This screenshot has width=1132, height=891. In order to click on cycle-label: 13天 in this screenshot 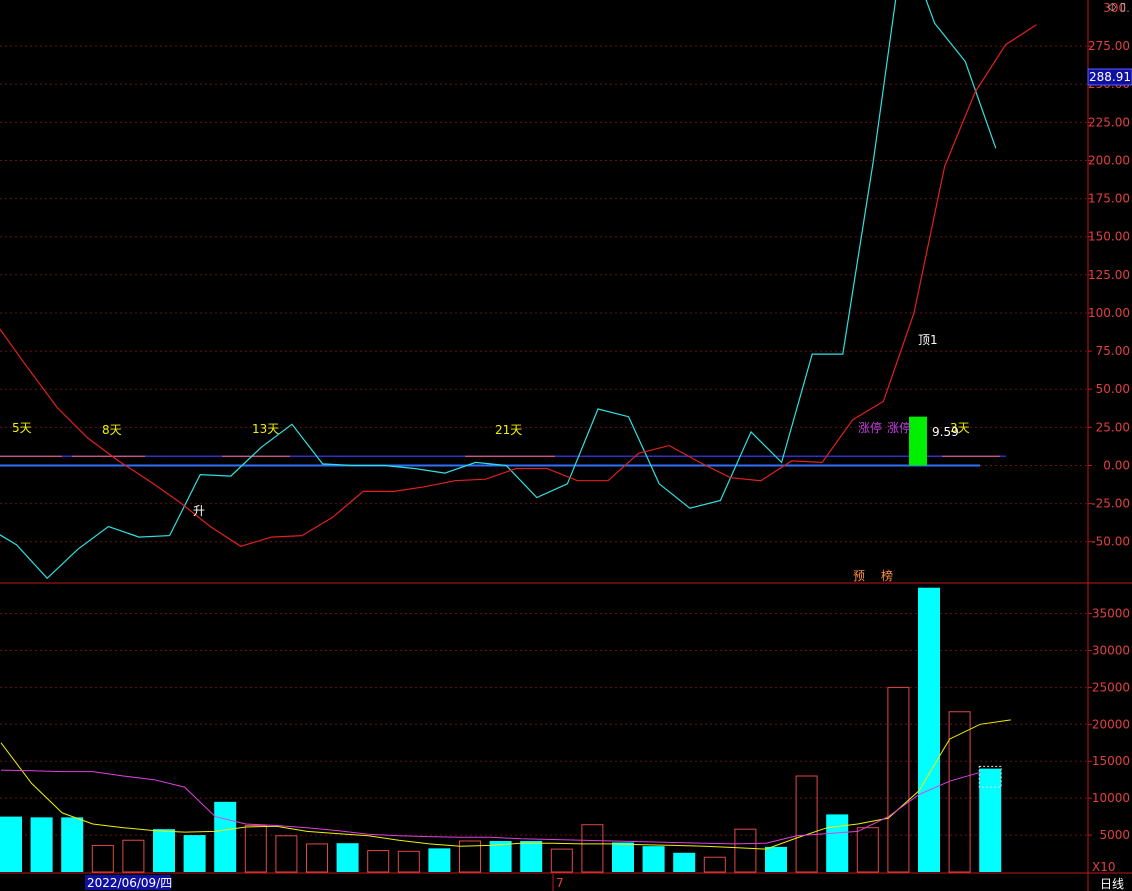, I will do `click(265, 429)`.